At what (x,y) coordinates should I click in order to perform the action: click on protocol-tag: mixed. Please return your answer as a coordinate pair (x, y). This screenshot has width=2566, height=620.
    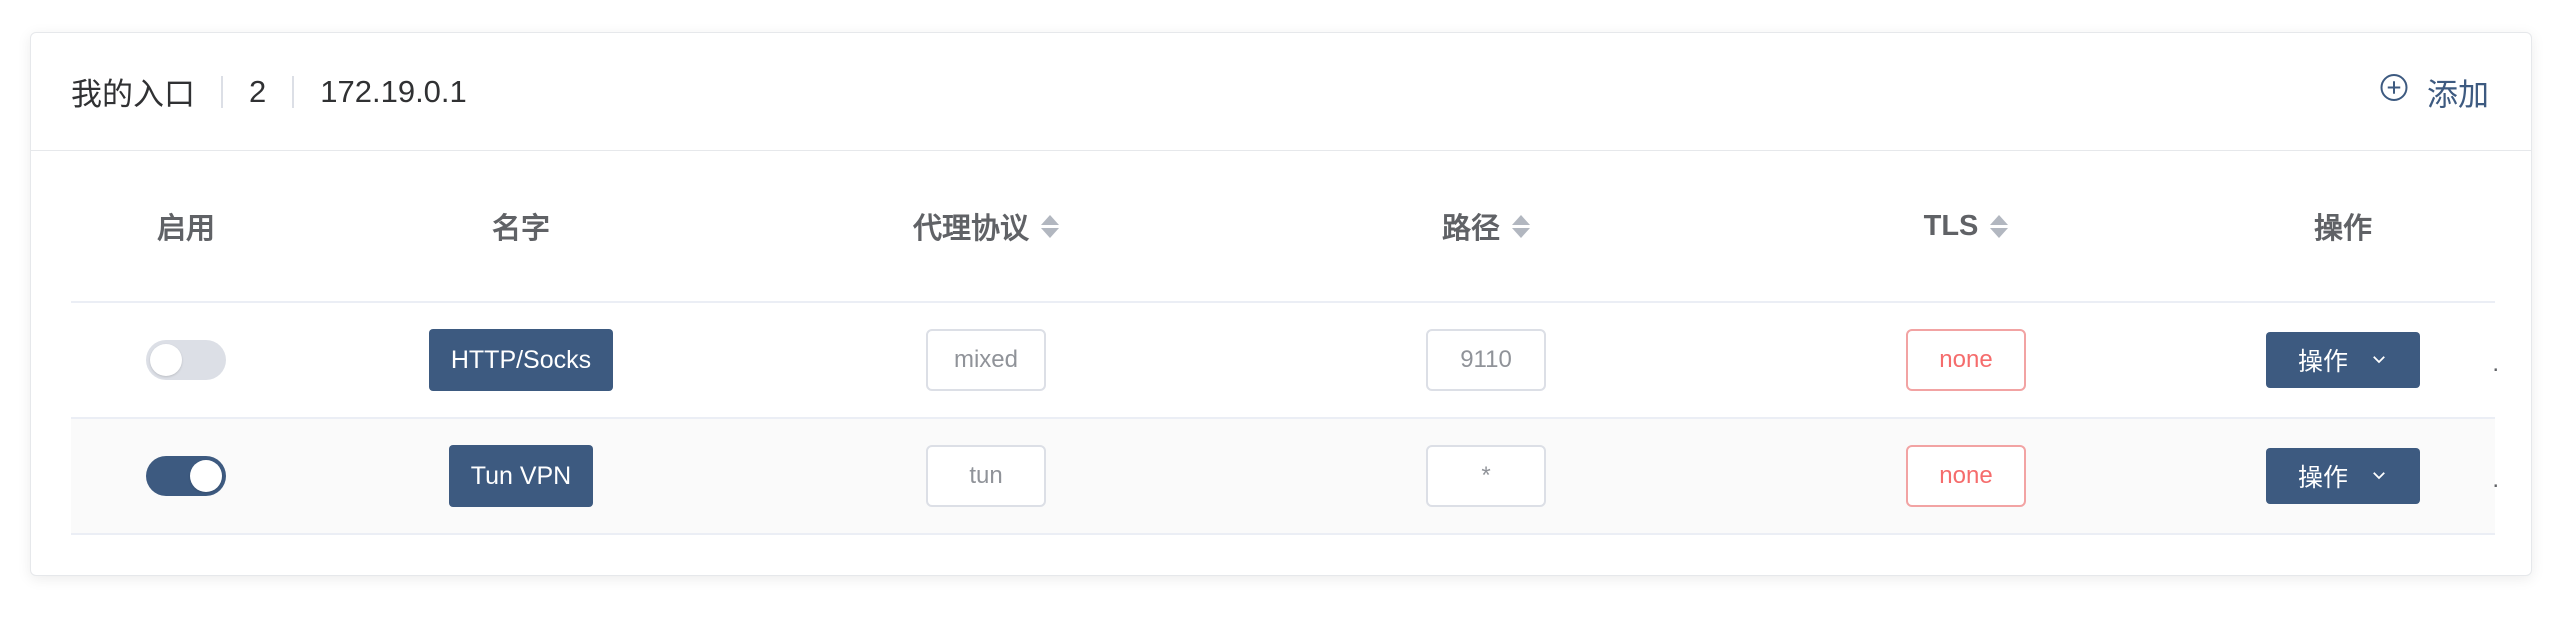
    Looking at the image, I should click on (986, 360).